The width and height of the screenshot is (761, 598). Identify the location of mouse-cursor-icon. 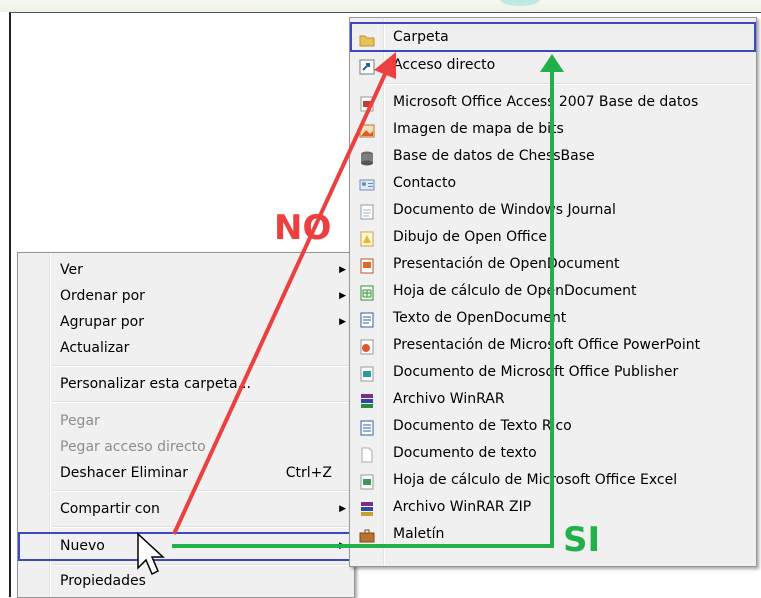
(151, 554).